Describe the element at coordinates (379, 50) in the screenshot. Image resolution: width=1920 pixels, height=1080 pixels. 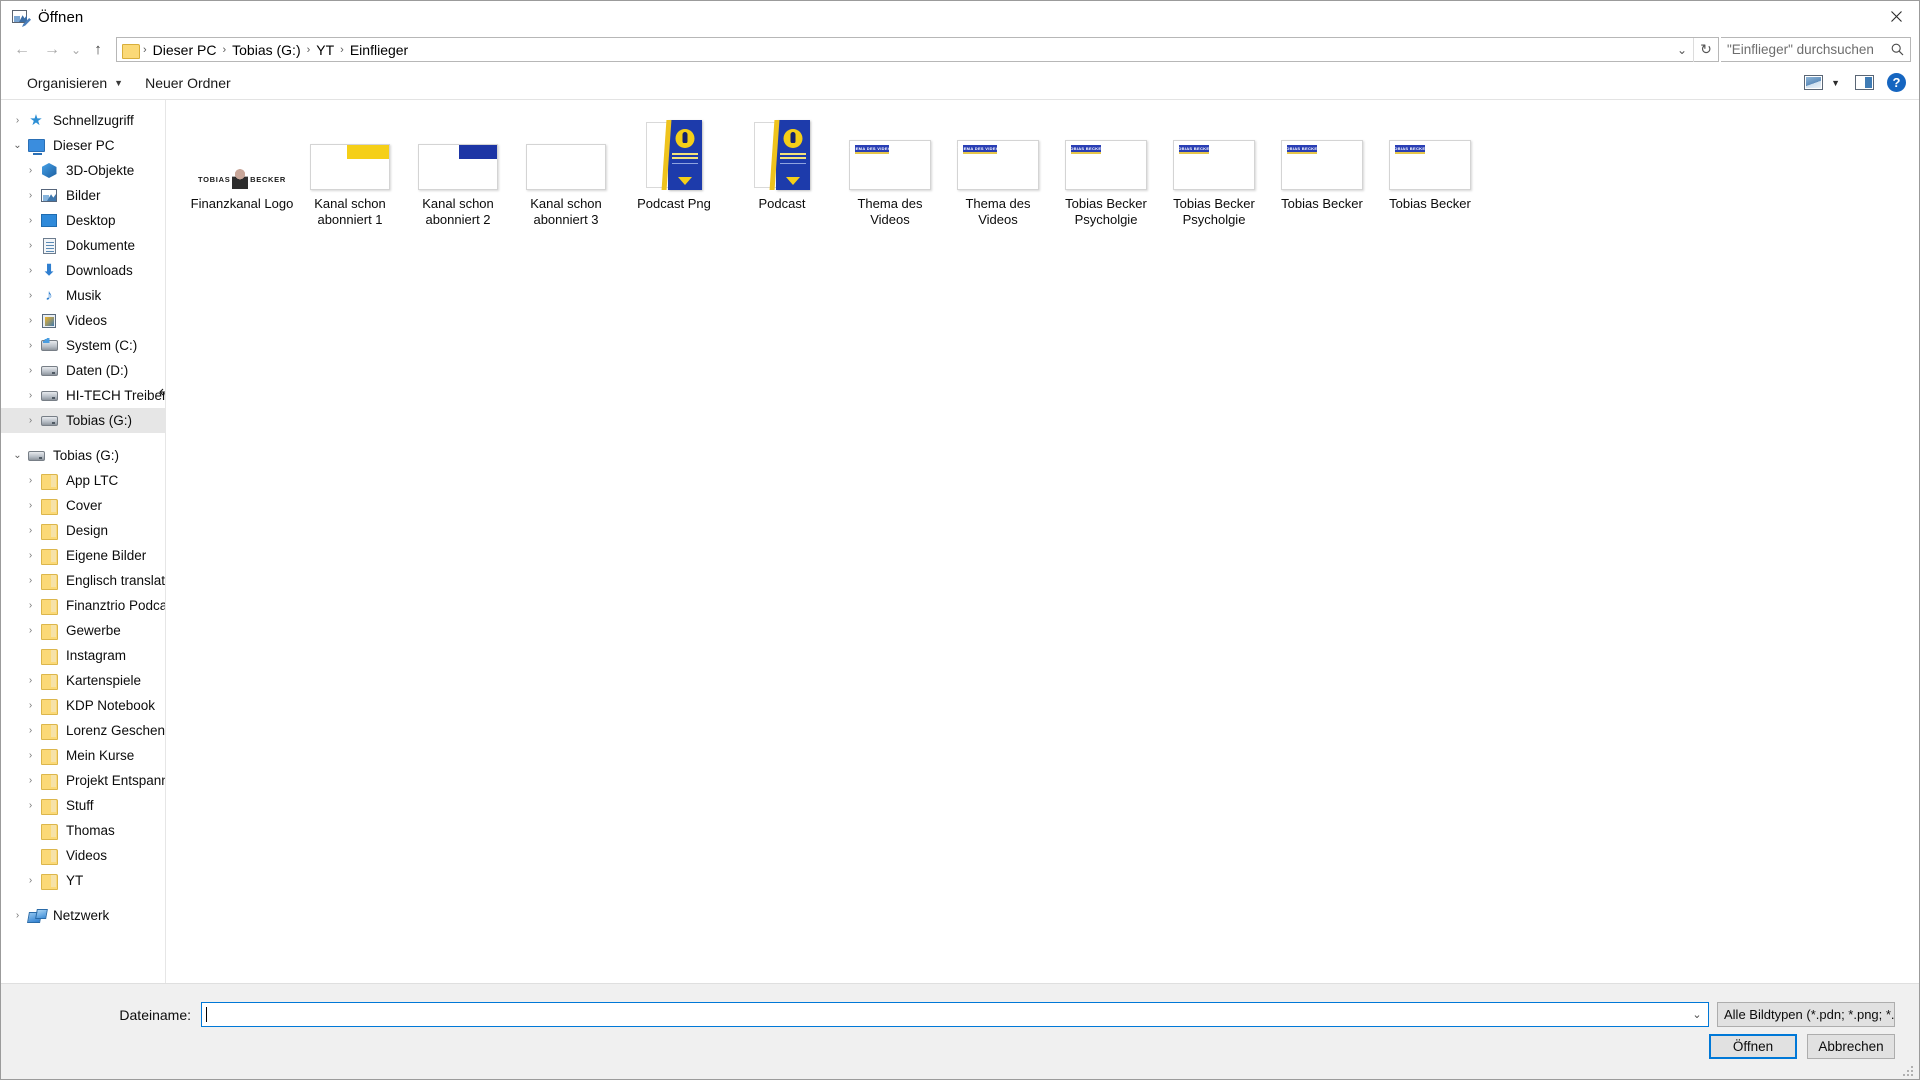
I see `breadcrumb-item-3: Einflieger` at that location.